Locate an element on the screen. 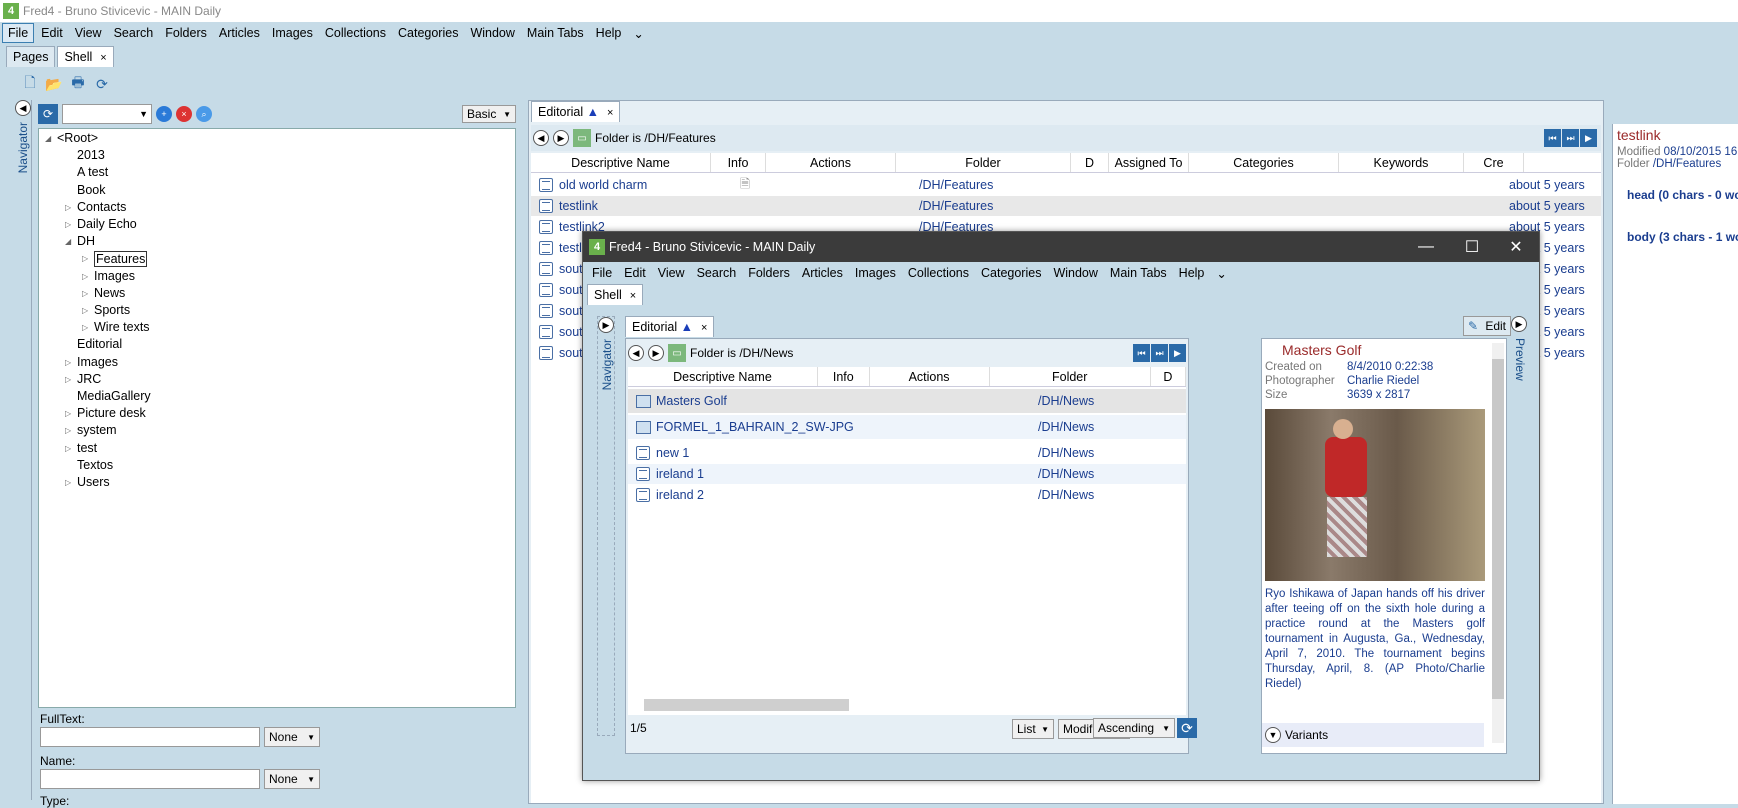  tree-node: system is located at coordinates (97, 430).